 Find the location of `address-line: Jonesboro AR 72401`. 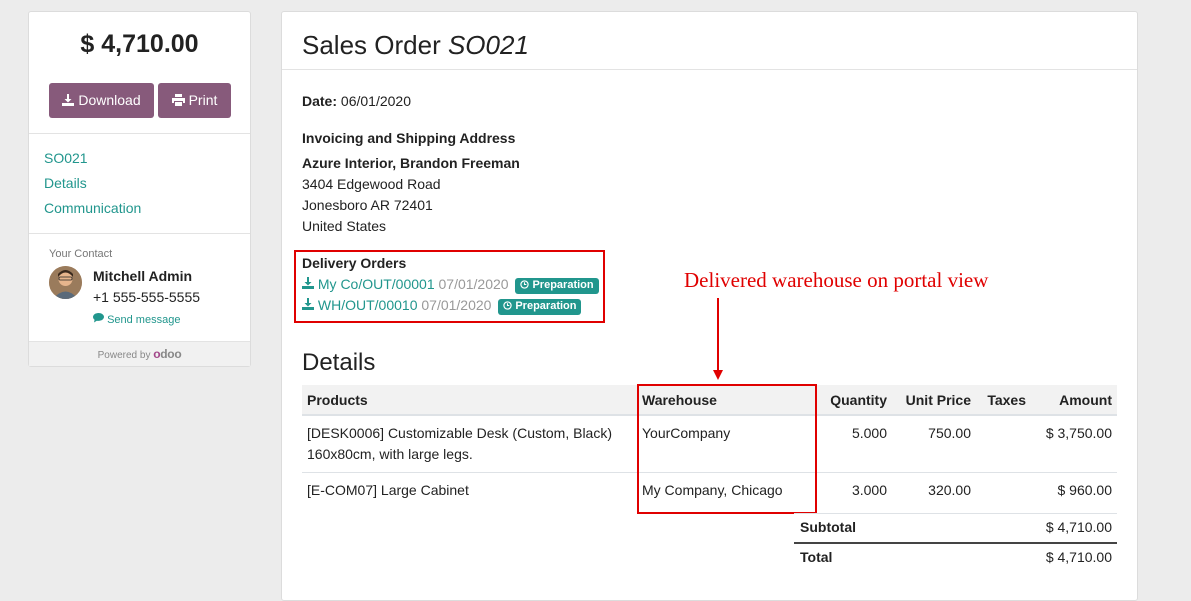

address-line: Jonesboro AR 72401 is located at coordinates (367, 205).